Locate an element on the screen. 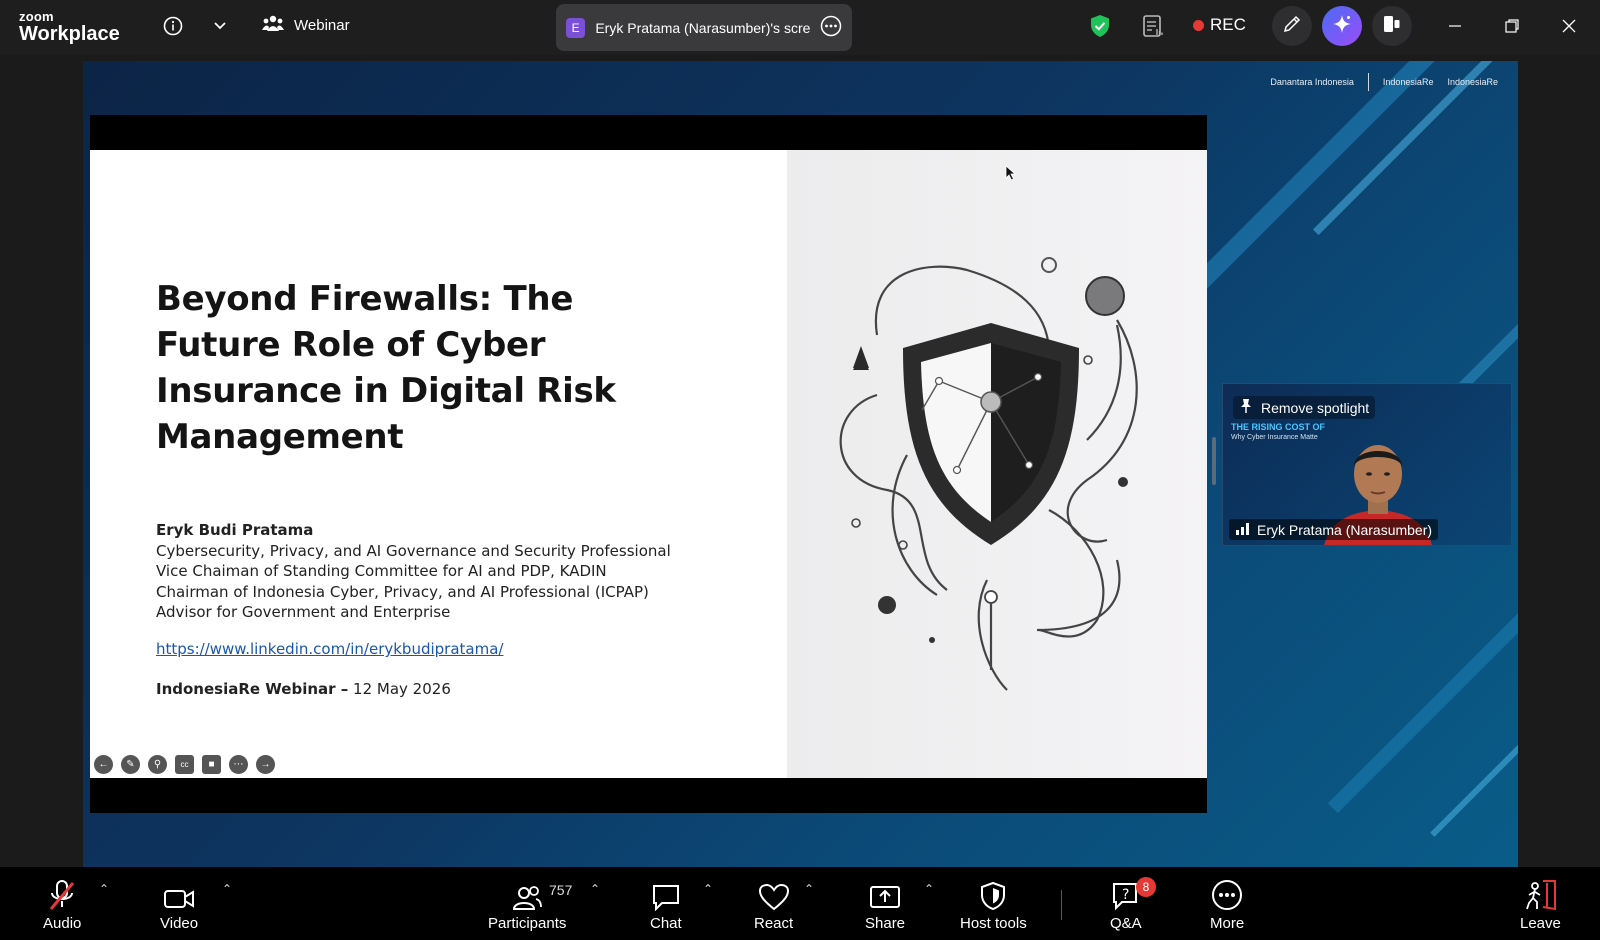 This screenshot has height=940, width=1600. shield-illustration is located at coordinates (988, 474).